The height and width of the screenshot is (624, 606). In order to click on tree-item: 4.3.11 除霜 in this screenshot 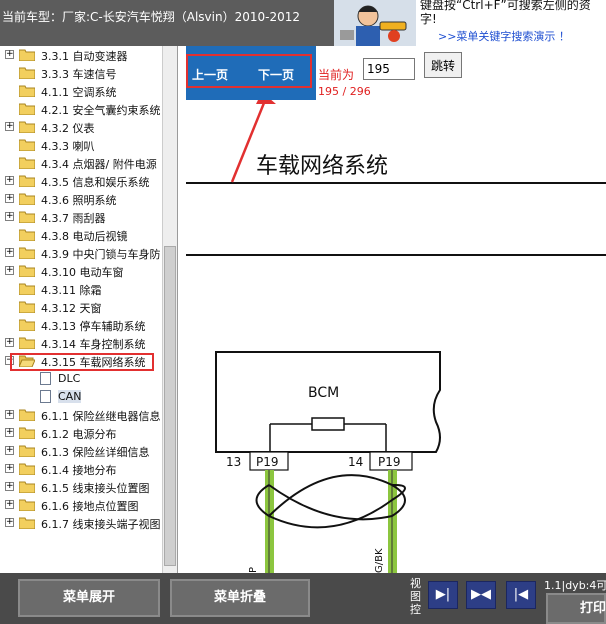, I will do `click(85, 289)`.